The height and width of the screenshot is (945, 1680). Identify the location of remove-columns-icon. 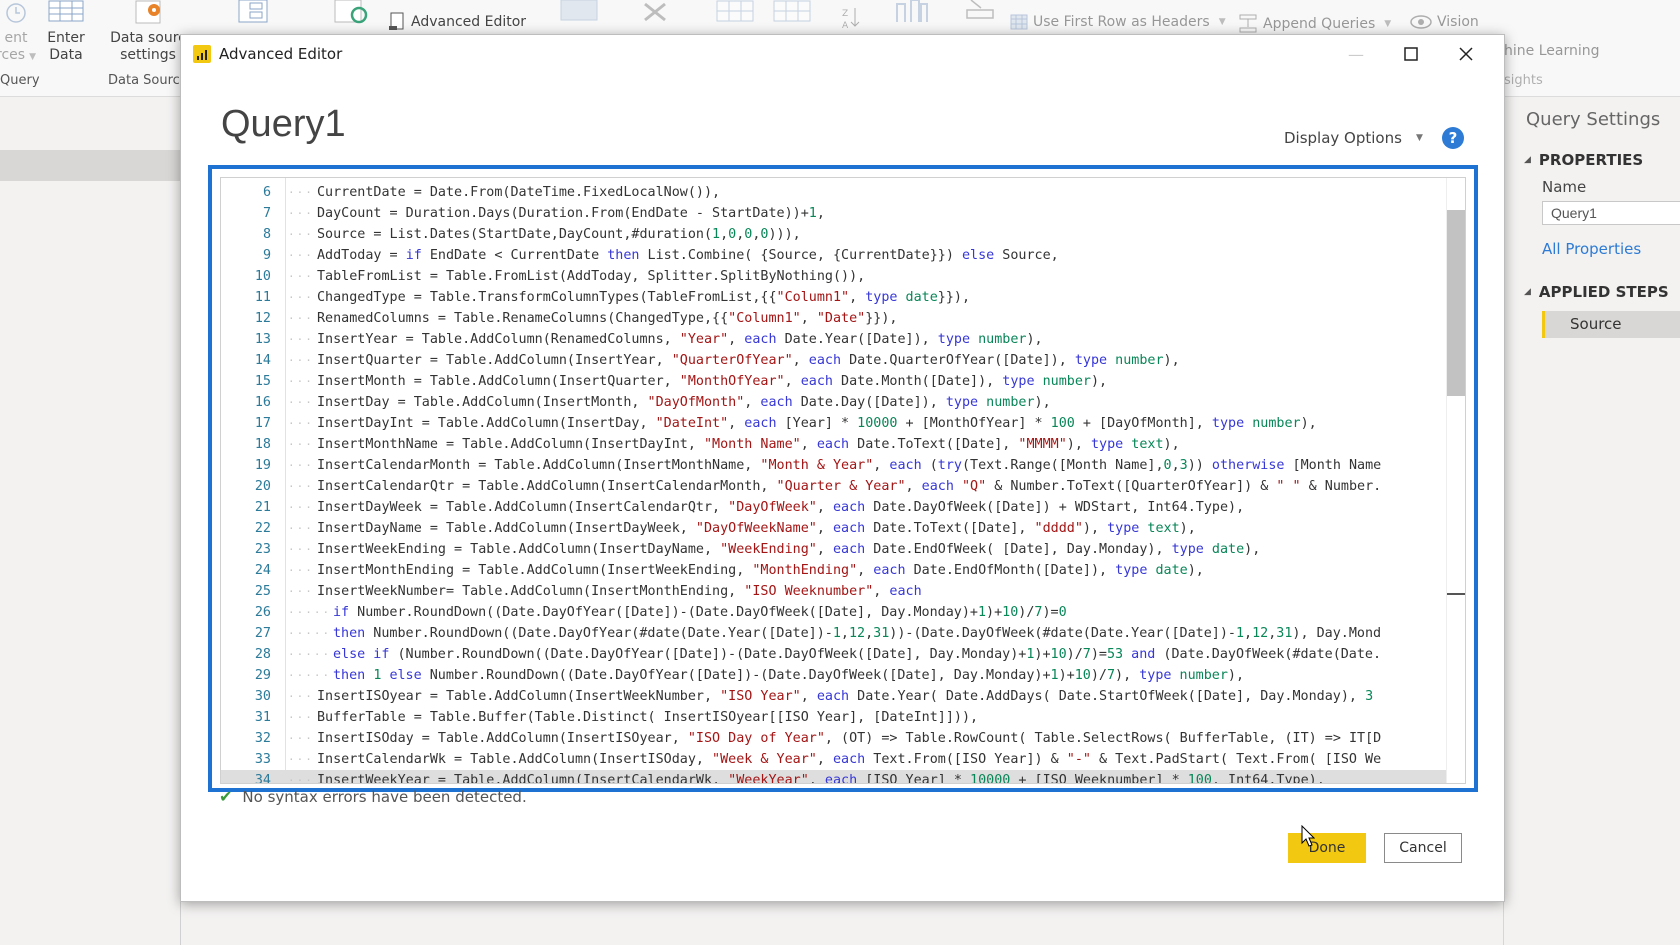
(655, 12).